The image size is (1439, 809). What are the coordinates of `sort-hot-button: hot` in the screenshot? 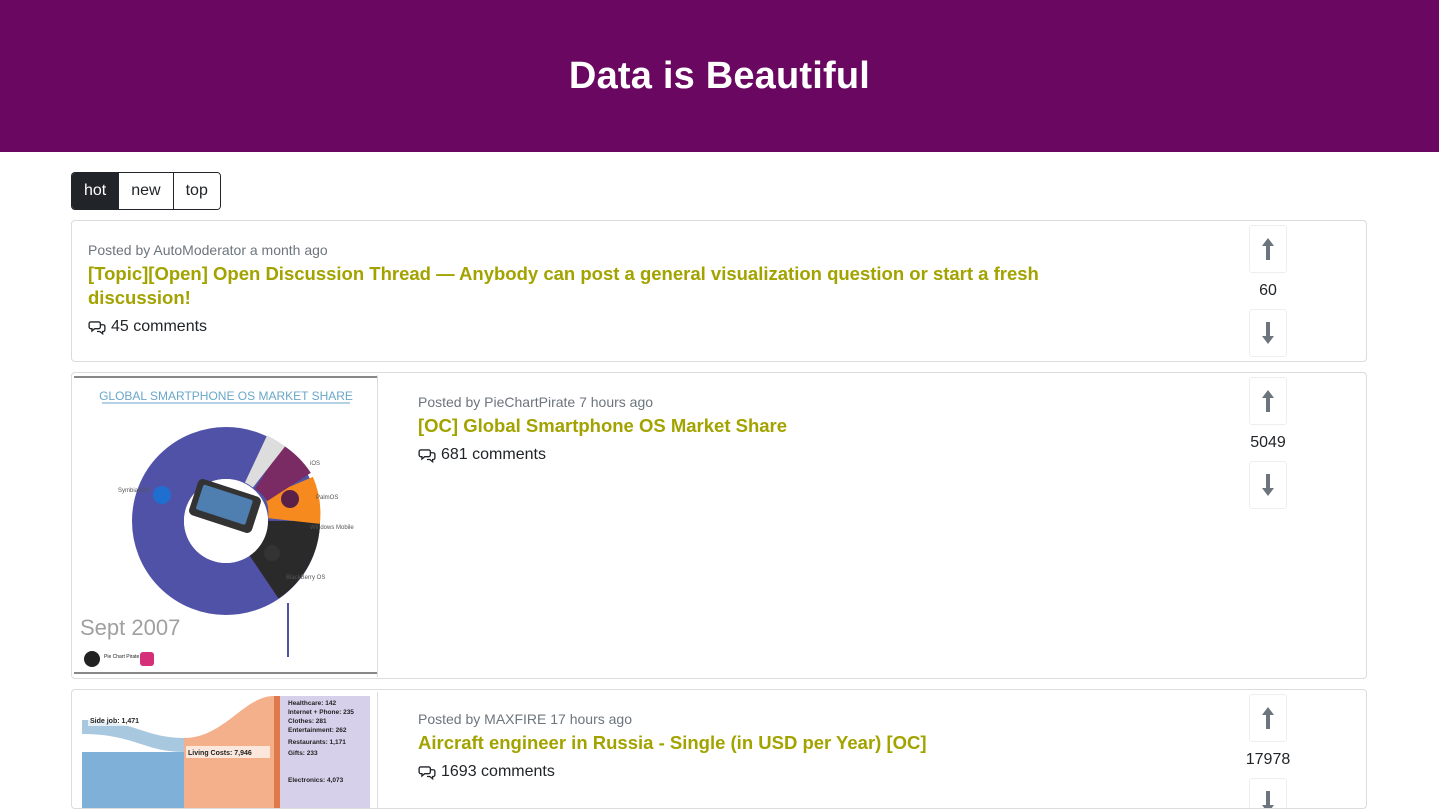 It's located at (96, 191).